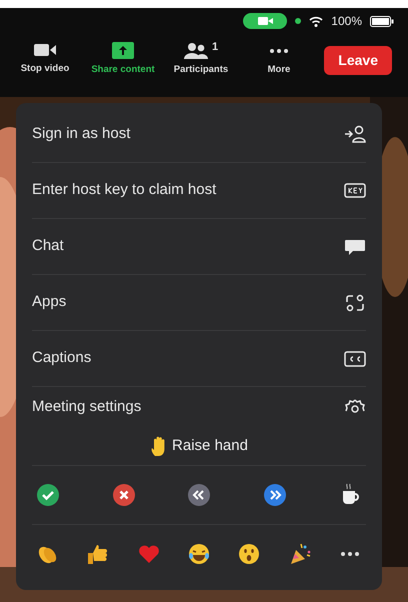 This screenshot has width=408, height=602. I want to click on fast-forward-icon, so click(274, 495).